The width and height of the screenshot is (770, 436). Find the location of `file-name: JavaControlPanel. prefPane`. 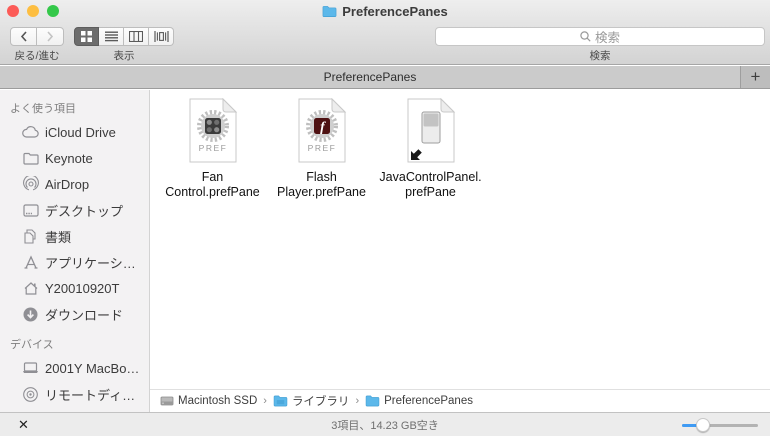

file-name: JavaControlPanel. prefPane is located at coordinates (430, 184).